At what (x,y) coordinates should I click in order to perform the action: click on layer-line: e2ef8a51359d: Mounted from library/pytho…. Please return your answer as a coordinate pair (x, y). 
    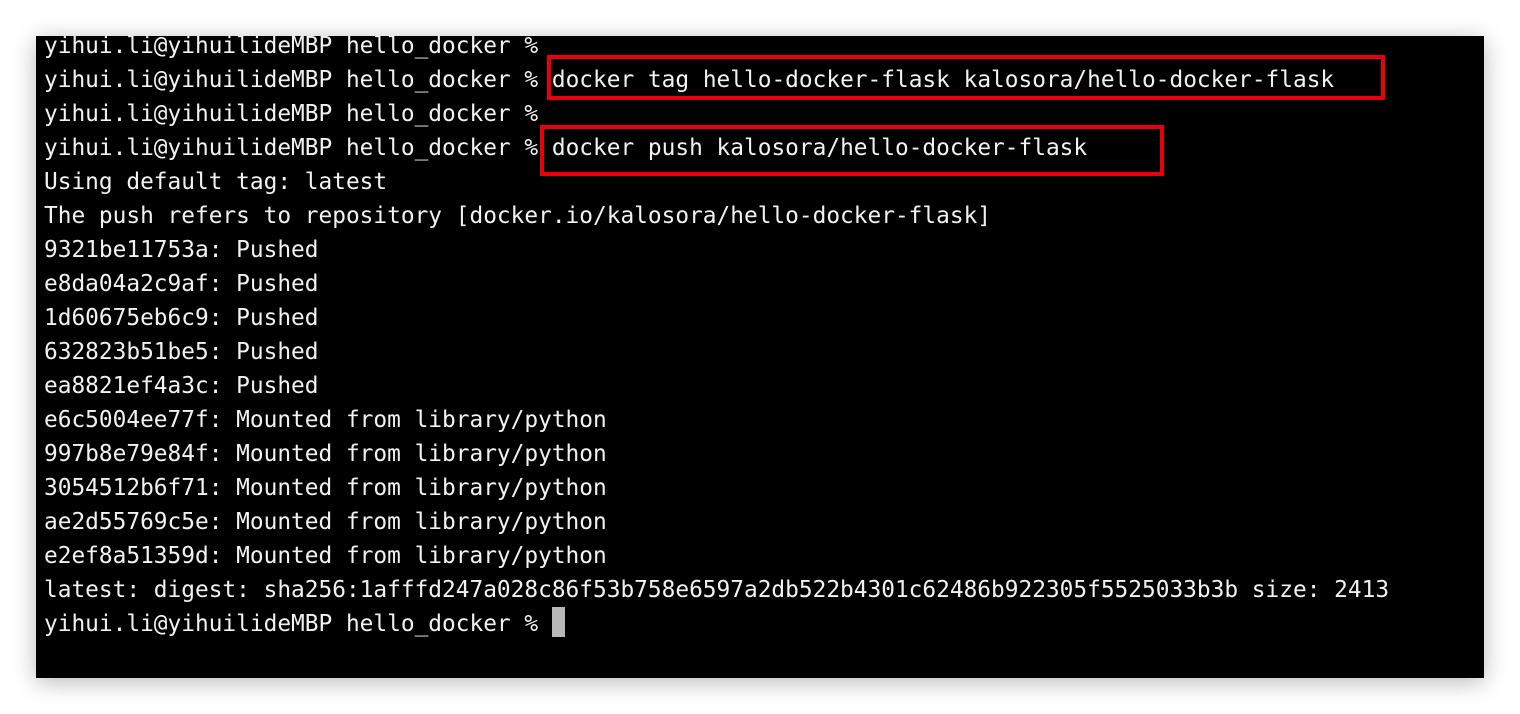
    Looking at the image, I should click on (325, 556).